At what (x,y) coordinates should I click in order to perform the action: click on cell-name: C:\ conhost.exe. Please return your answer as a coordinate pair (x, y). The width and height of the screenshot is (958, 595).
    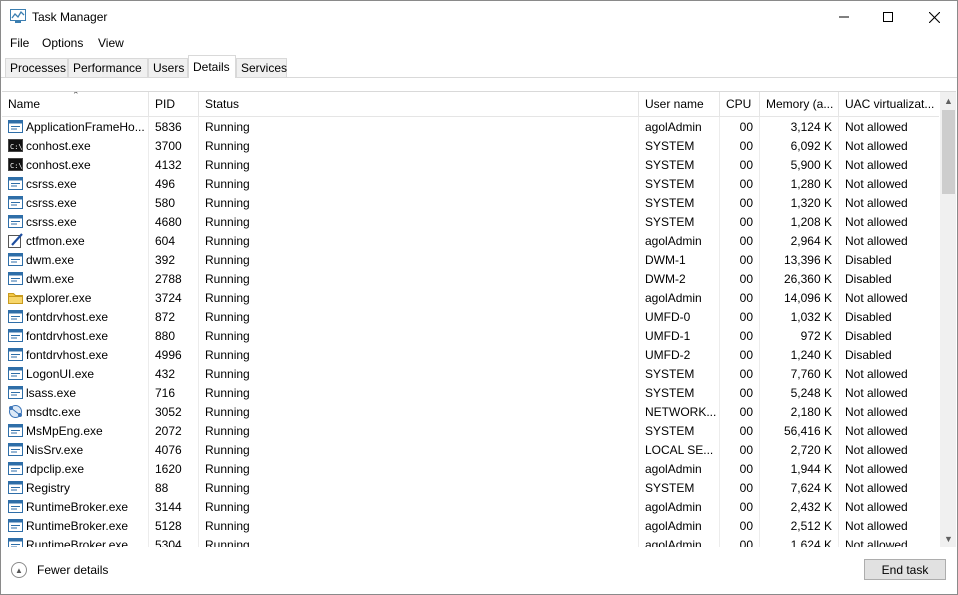
    Looking at the image, I should click on (75, 145).